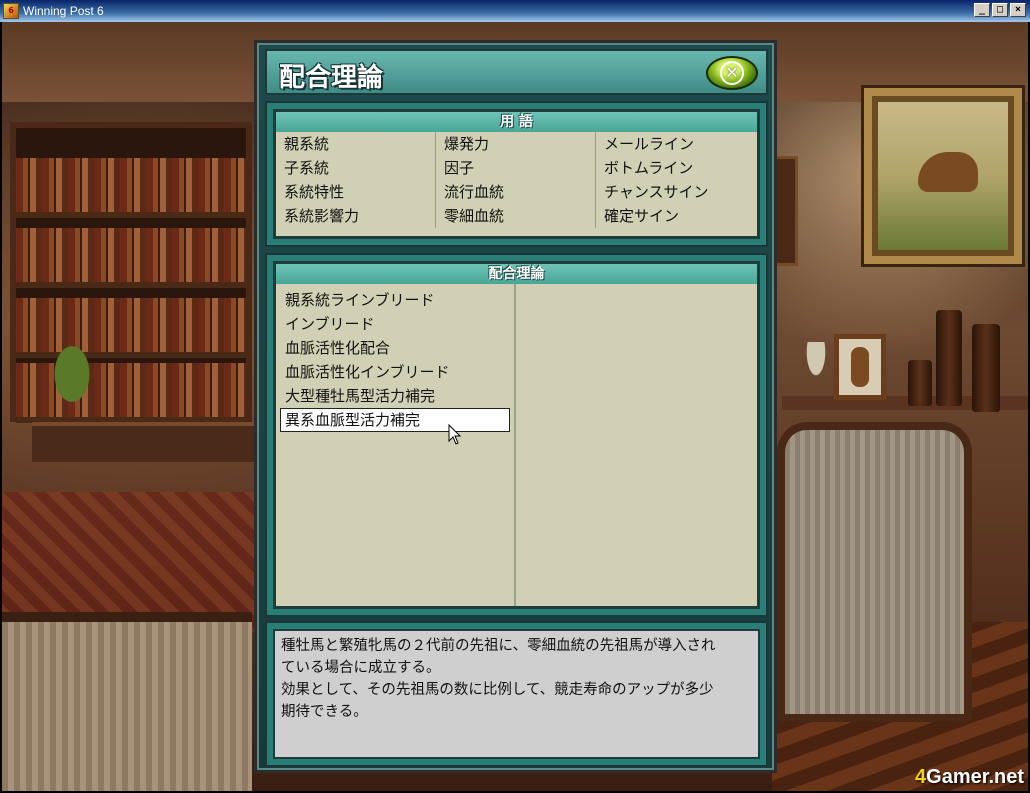 This screenshot has height=793, width=1030. Describe the element at coordinates (636, 445) in the screenshot. I see `theory-detail-pane` at that location.